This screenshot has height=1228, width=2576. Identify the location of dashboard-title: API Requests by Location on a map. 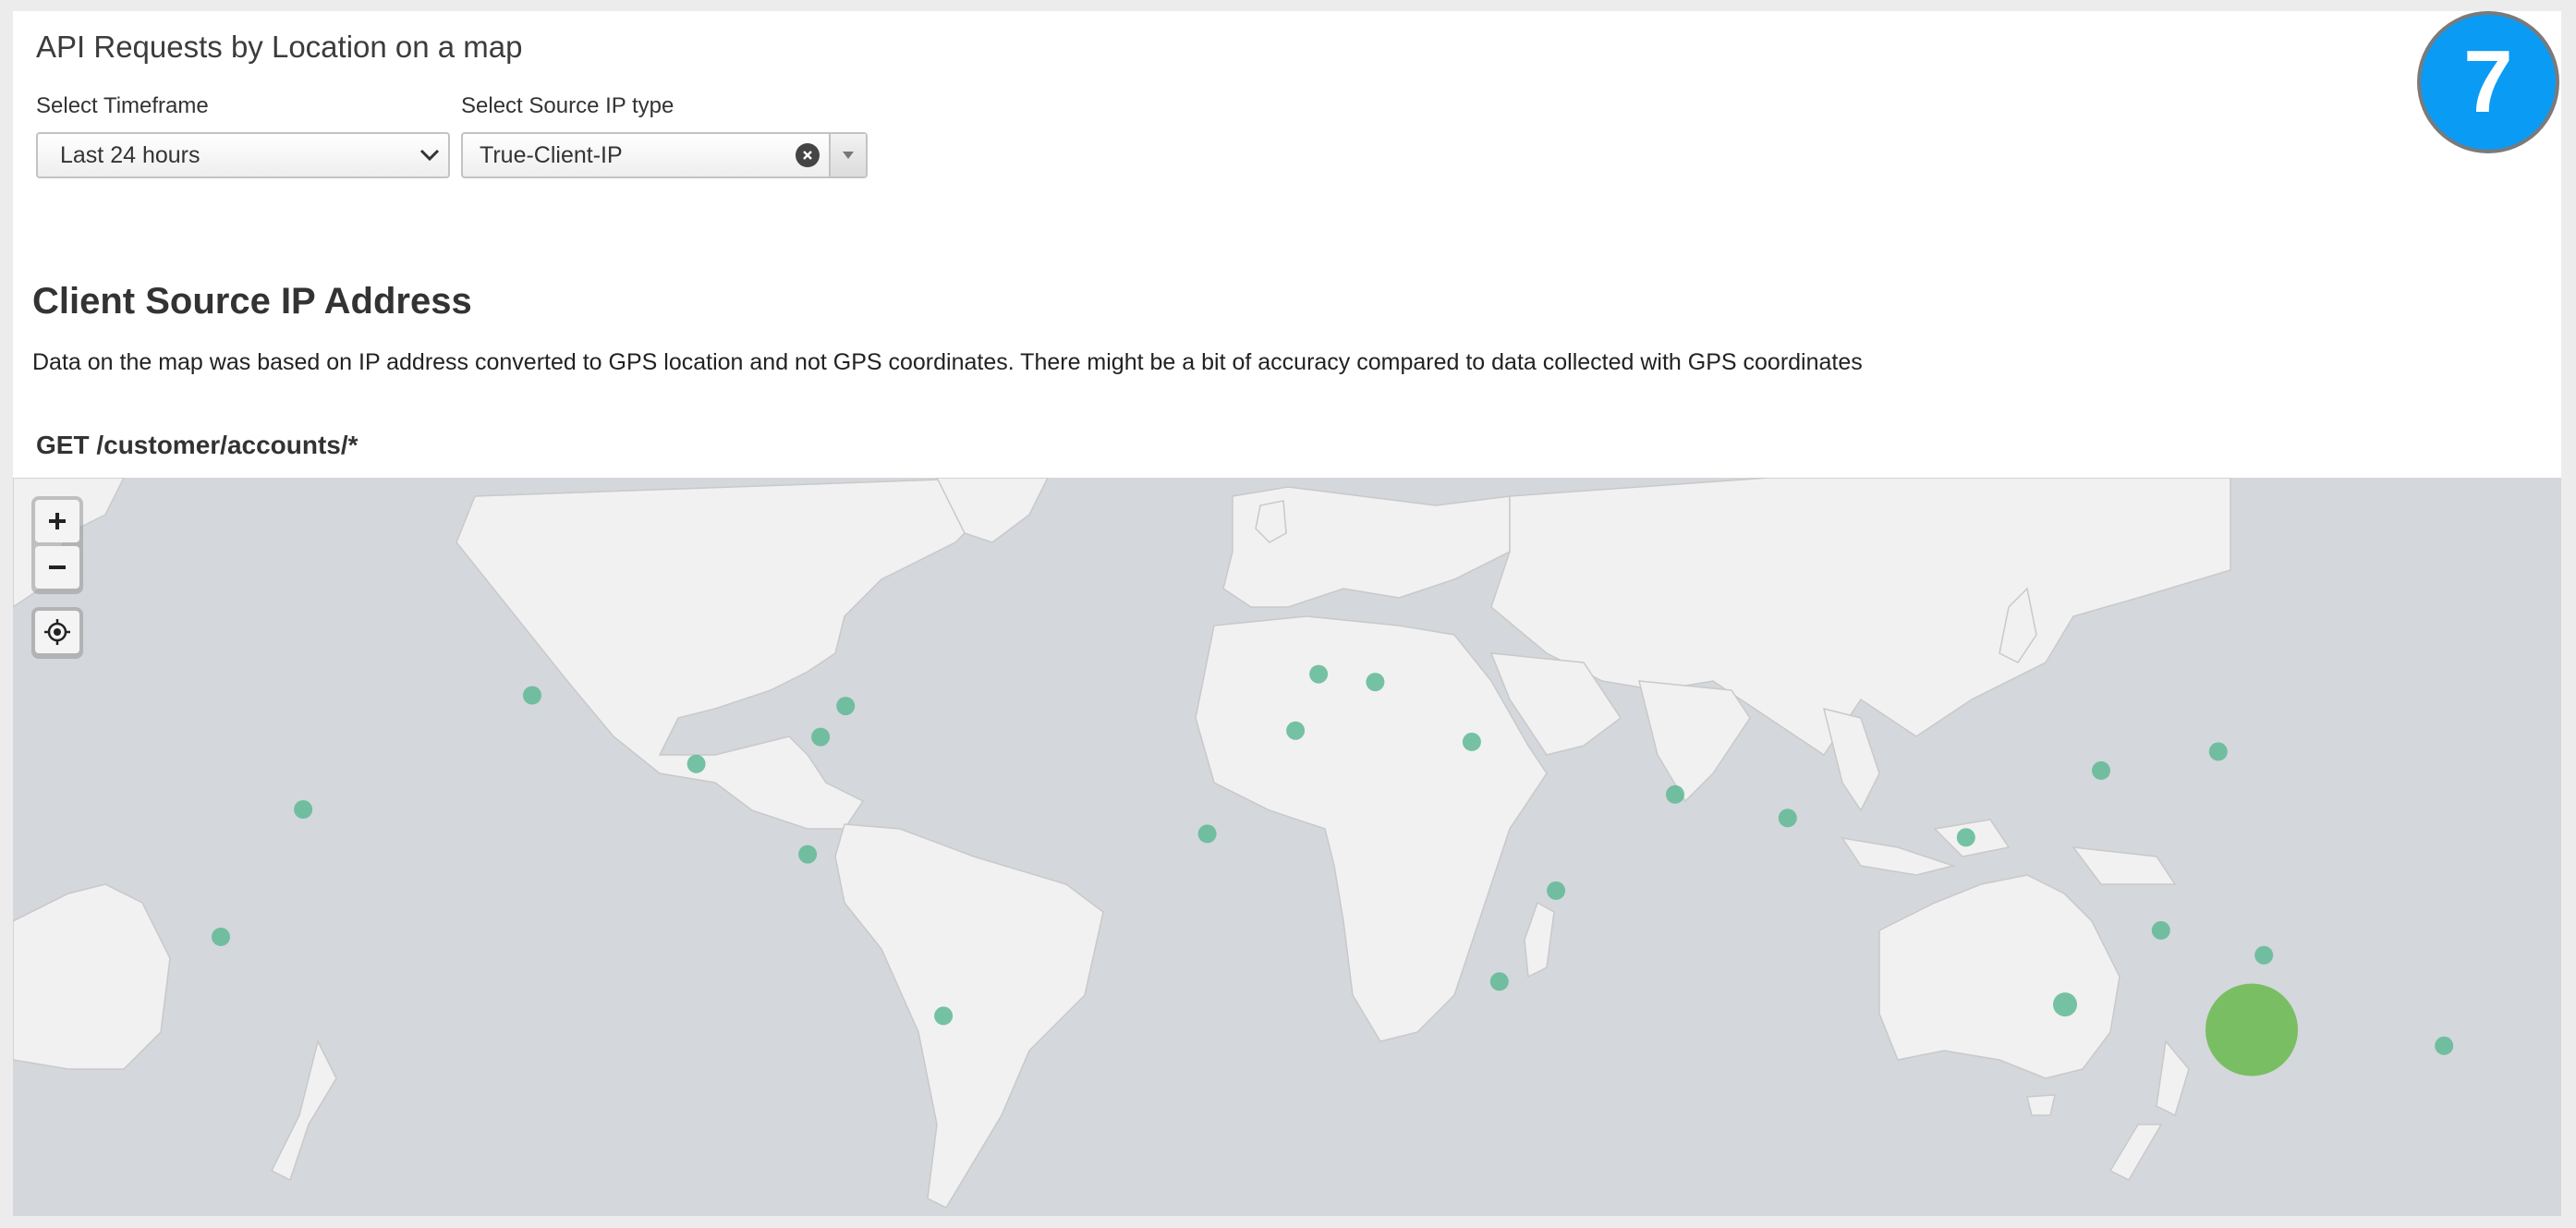
(279, 47).